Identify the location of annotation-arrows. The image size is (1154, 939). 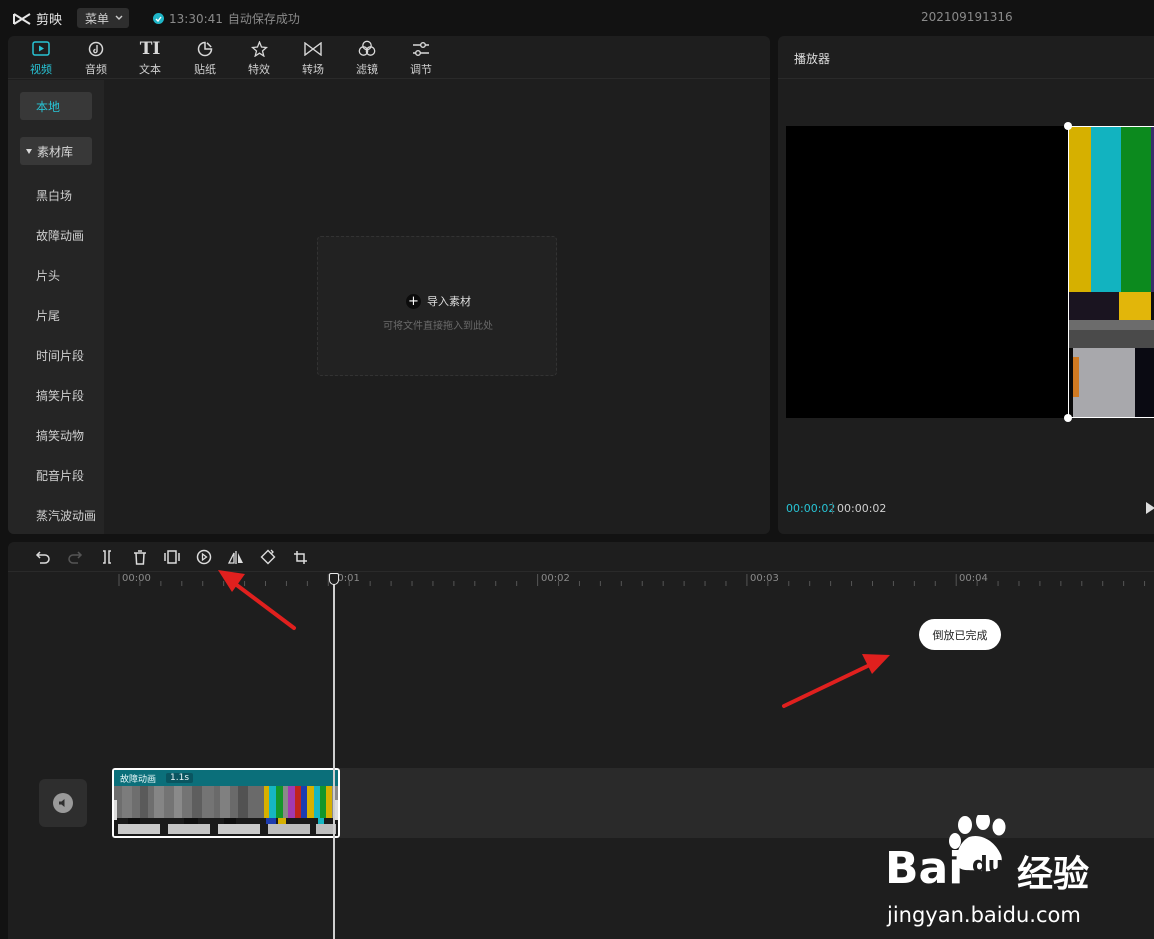
(554, 639).